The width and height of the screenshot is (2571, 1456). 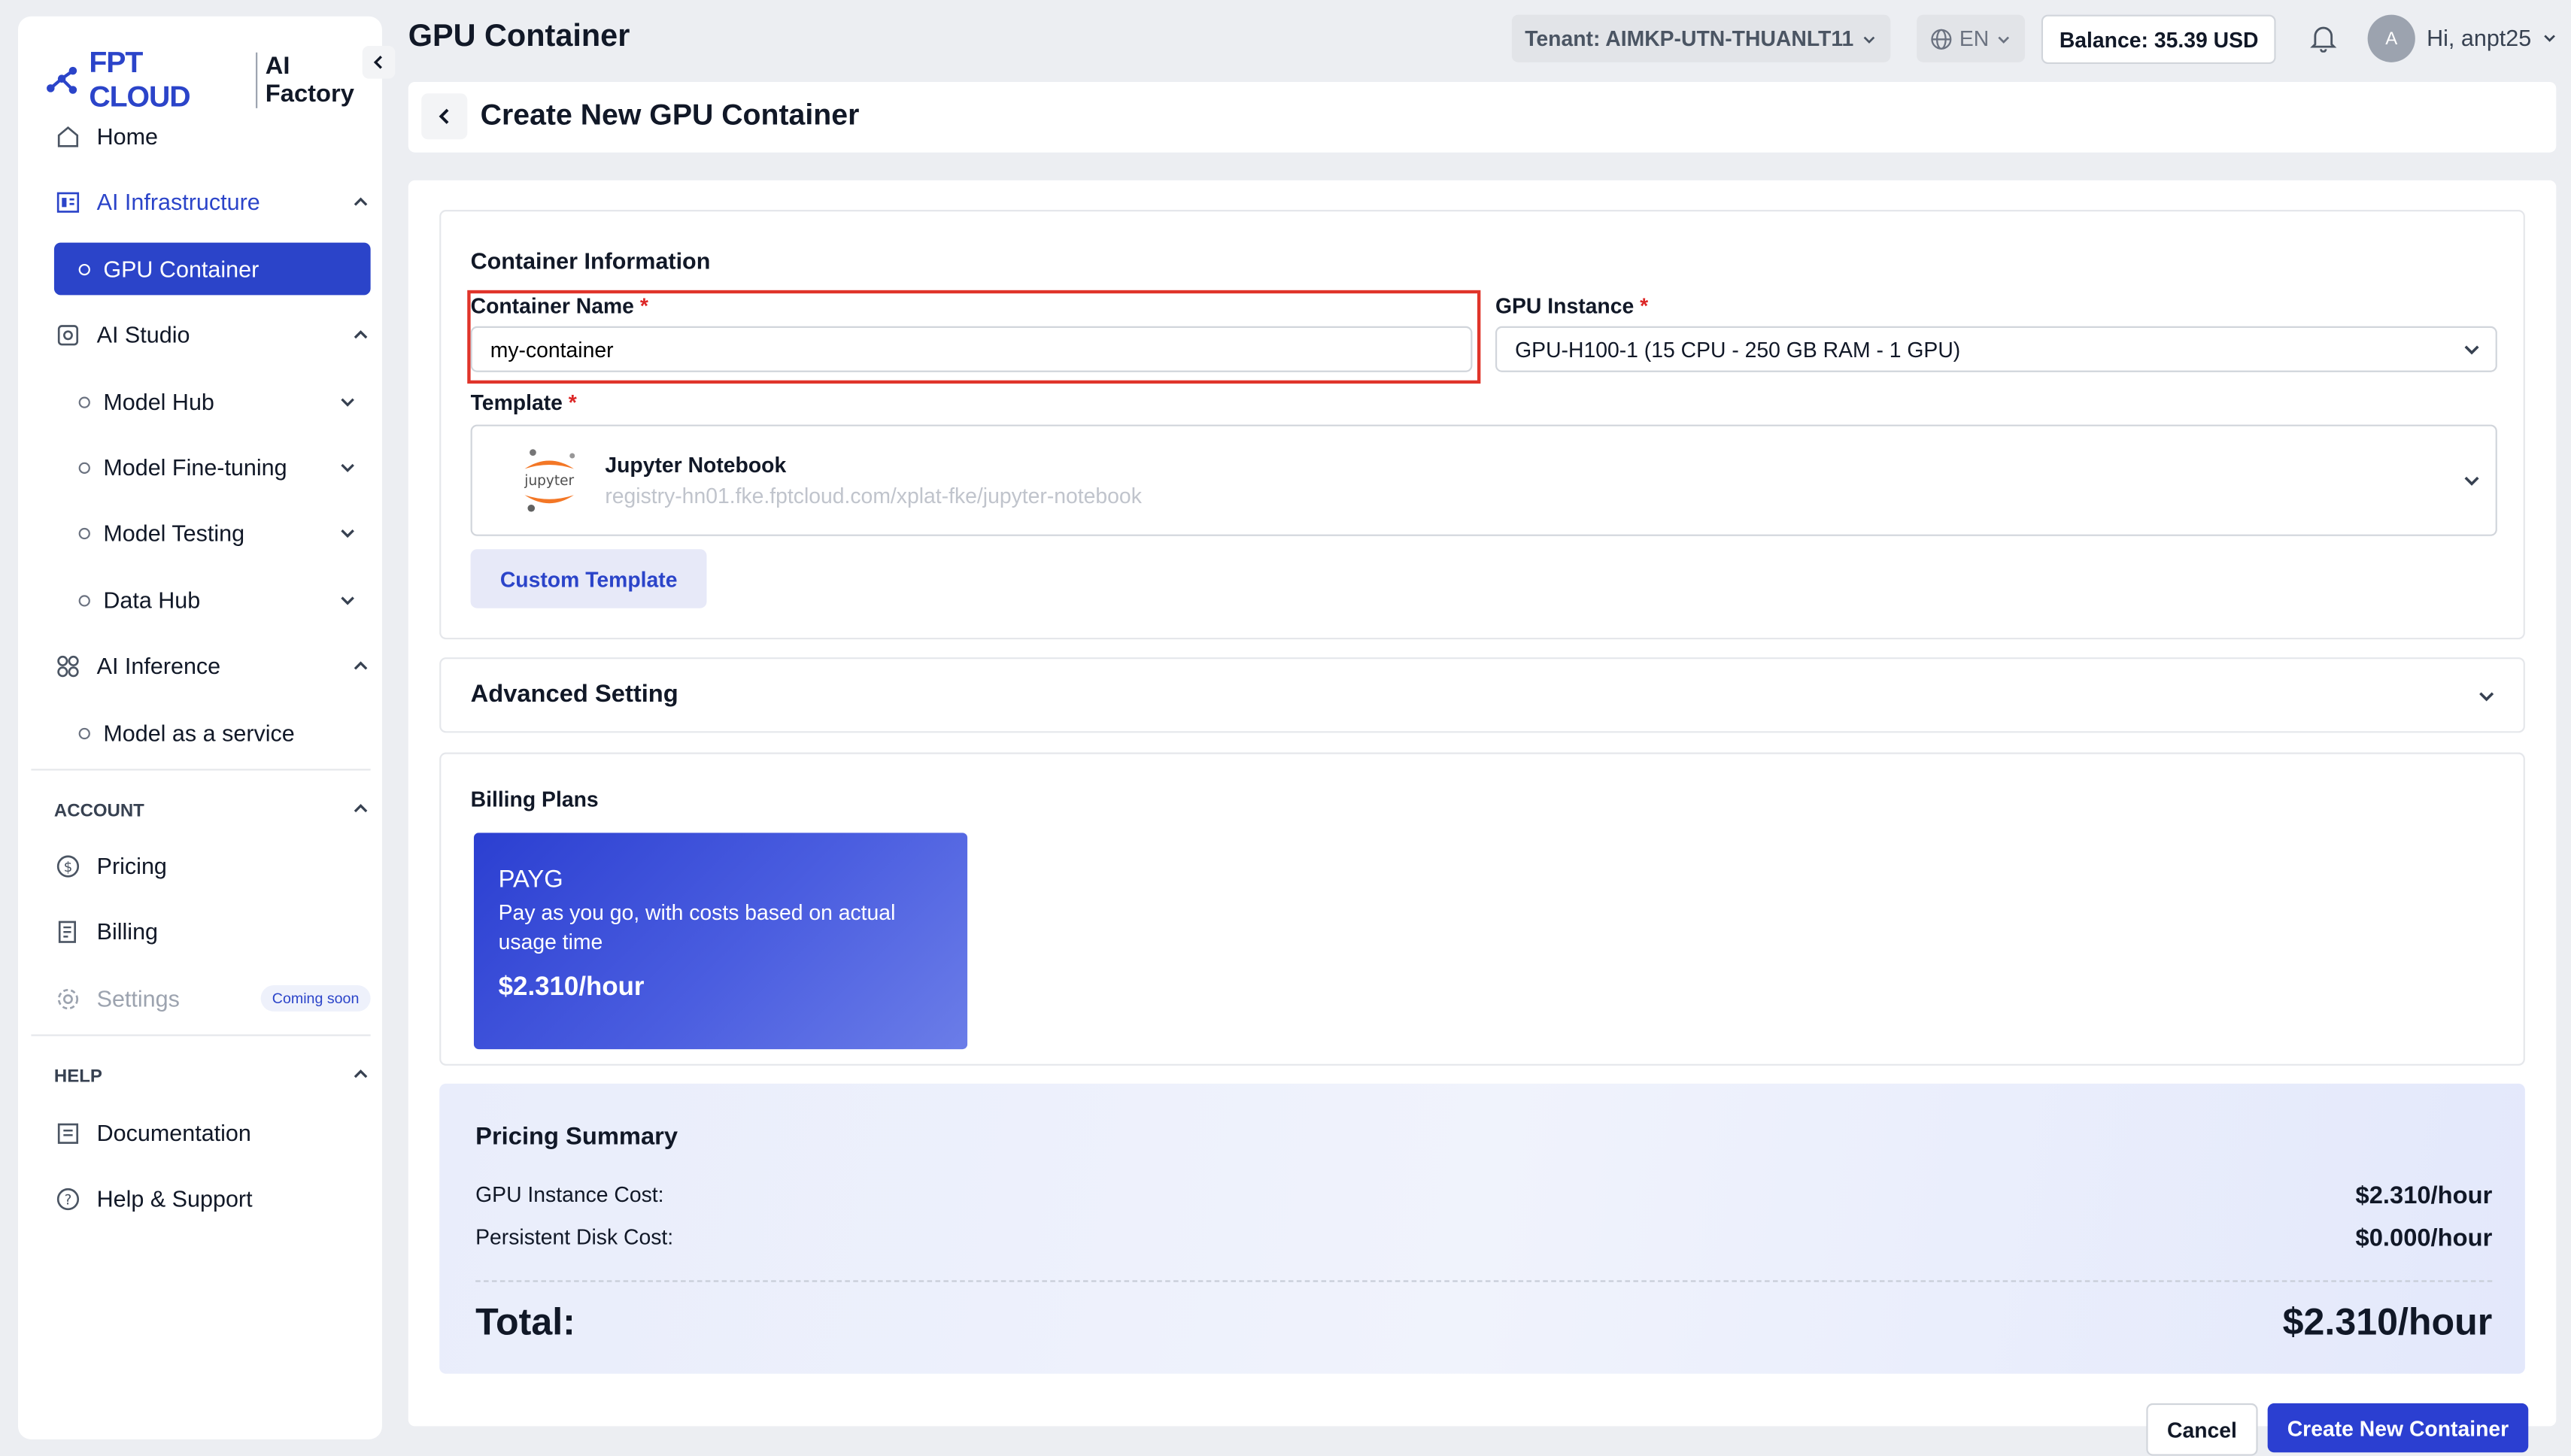 I want to click on total-label: Total:, so click(x=525, y=1321).